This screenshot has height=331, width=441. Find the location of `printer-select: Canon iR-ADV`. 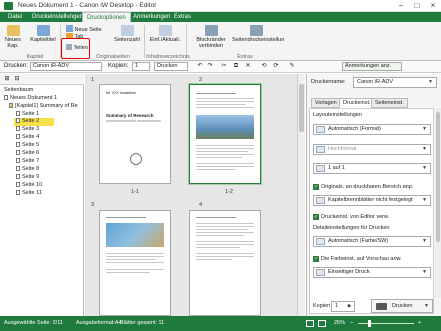

printer-select: Canon iR-ADV is located at coordinates (66, 66).